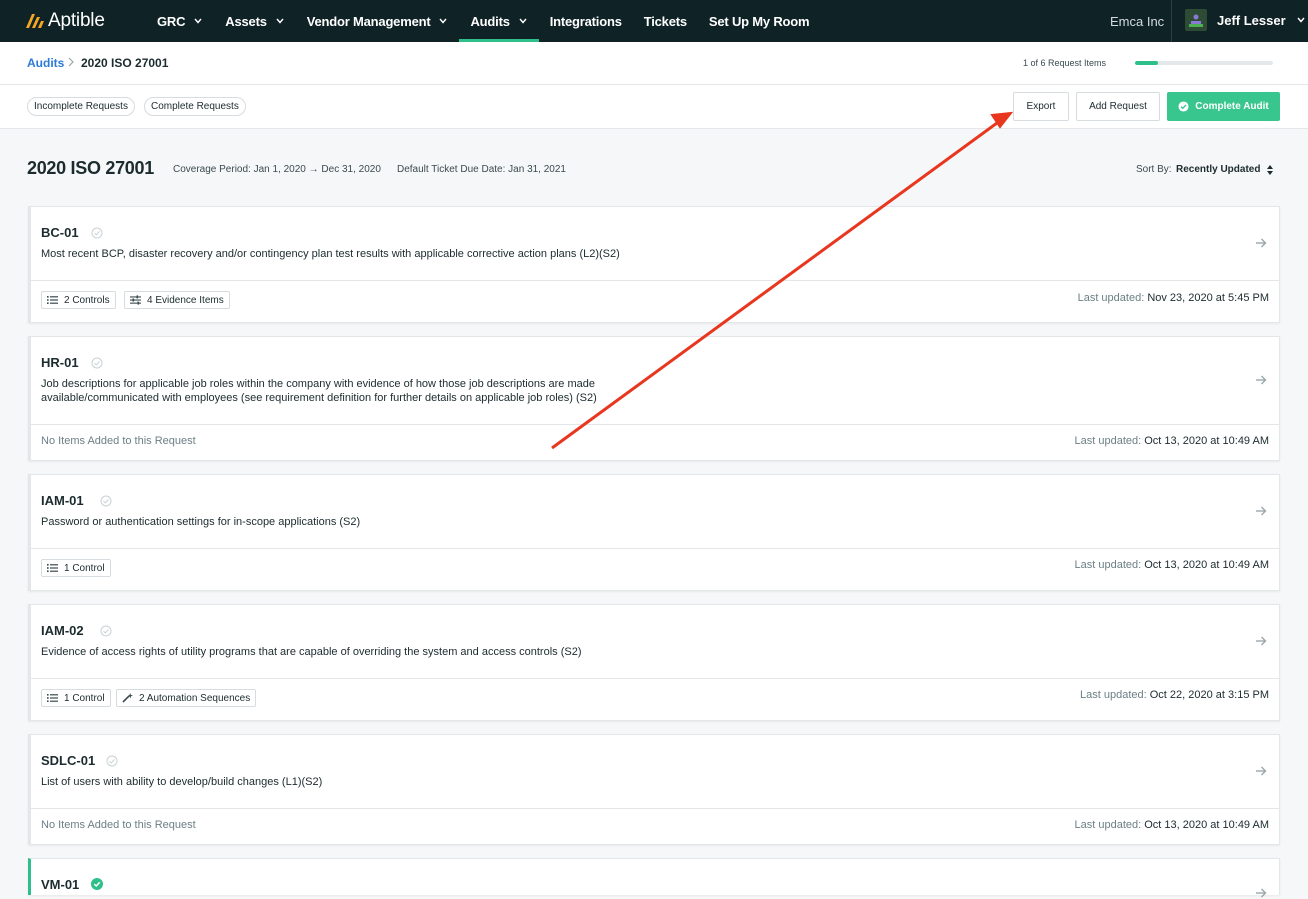 The image size is (1308, 899). Describe the element at coordinates (71, 62) in the screenshot. I see `chevron-right-icon` at that location.